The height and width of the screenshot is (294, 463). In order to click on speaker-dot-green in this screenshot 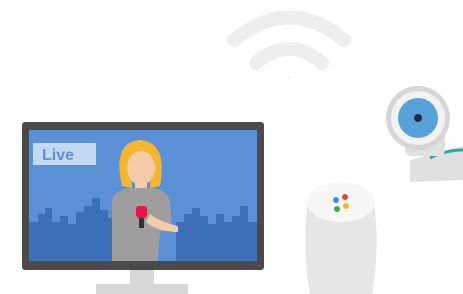, I will do `click(337, 209)`.